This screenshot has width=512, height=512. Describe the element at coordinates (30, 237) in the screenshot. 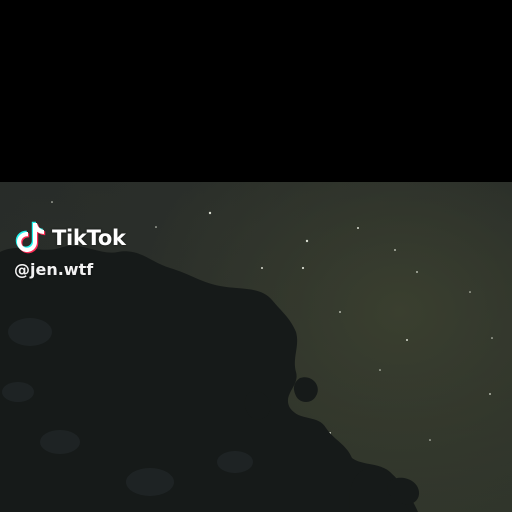

I see `tiktok-note-icon` at that location.